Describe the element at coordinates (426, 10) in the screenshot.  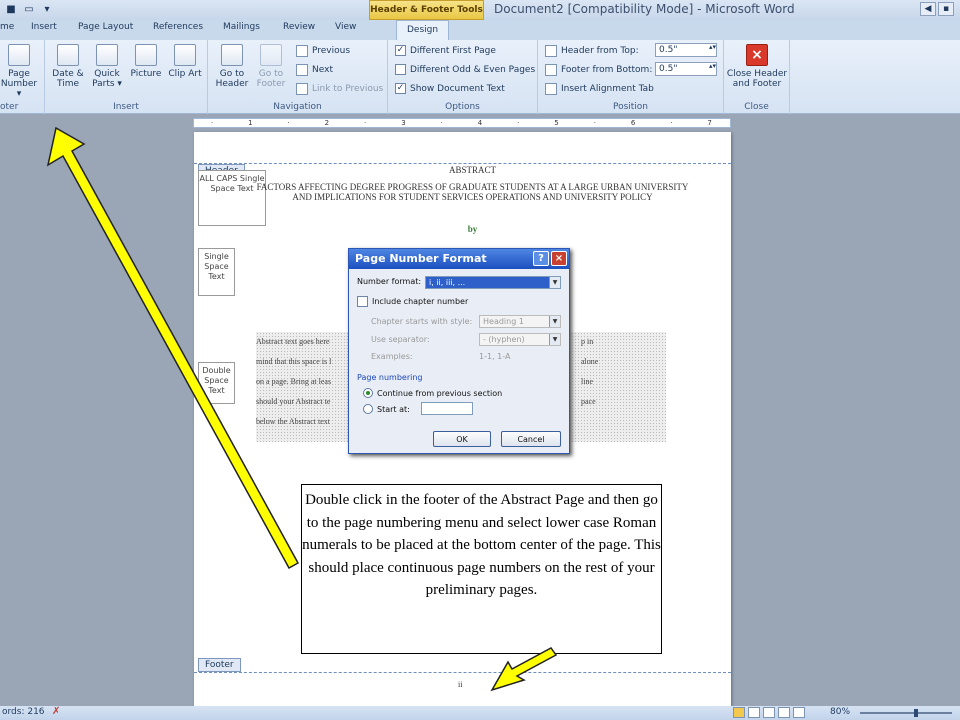
I see `header-footer-tools-tab: Header & Footer Tools` at that location.